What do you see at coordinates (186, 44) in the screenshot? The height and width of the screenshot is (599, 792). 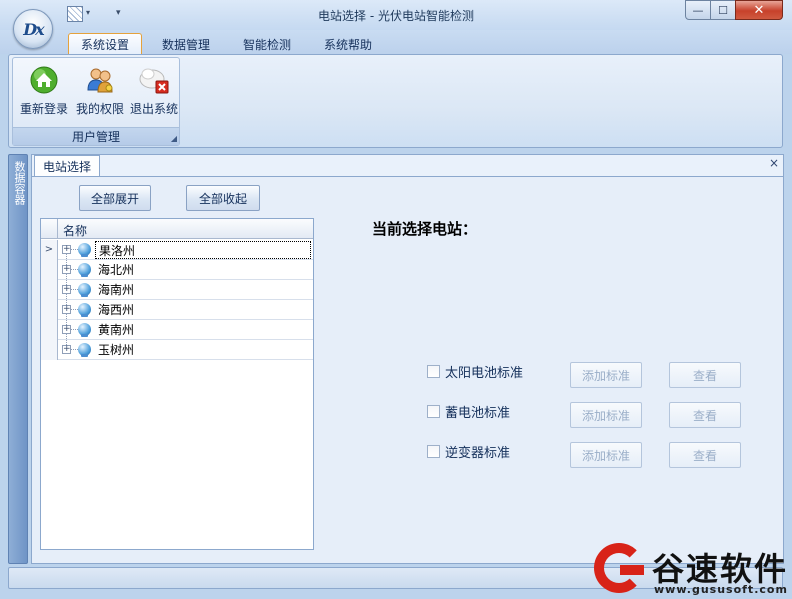 I see `tab-data-management: 数据管理` at bounding box center [186, 44].